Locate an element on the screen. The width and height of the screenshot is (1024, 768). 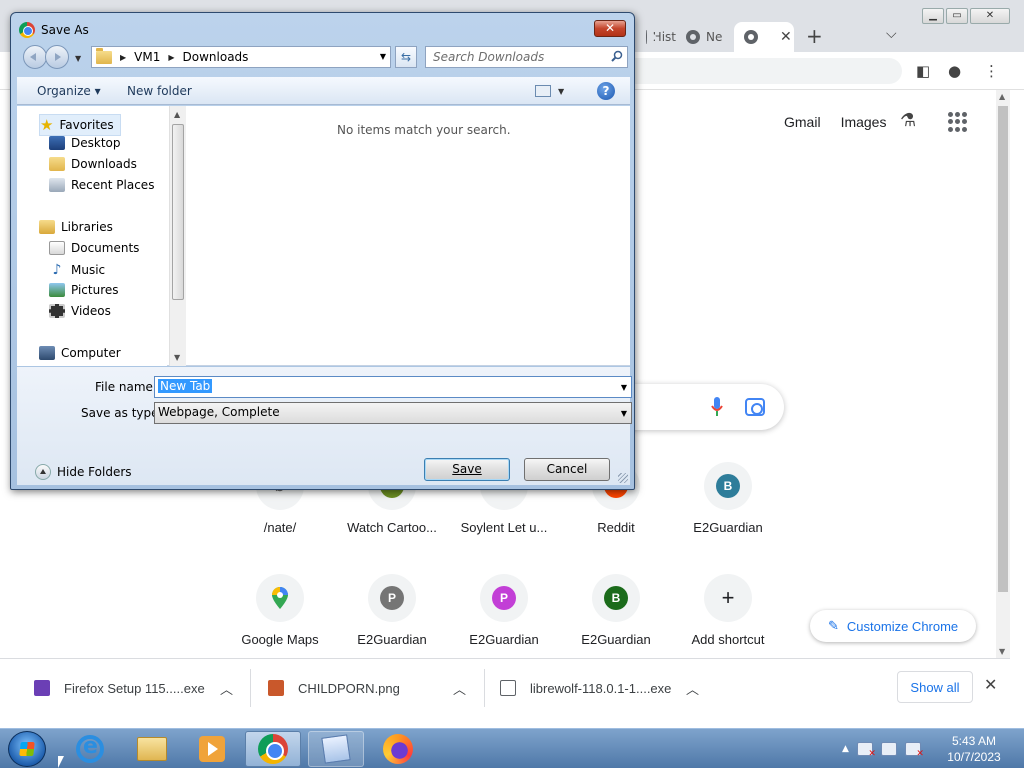
nav-label: Downloads is located at coordinates (104, 164).